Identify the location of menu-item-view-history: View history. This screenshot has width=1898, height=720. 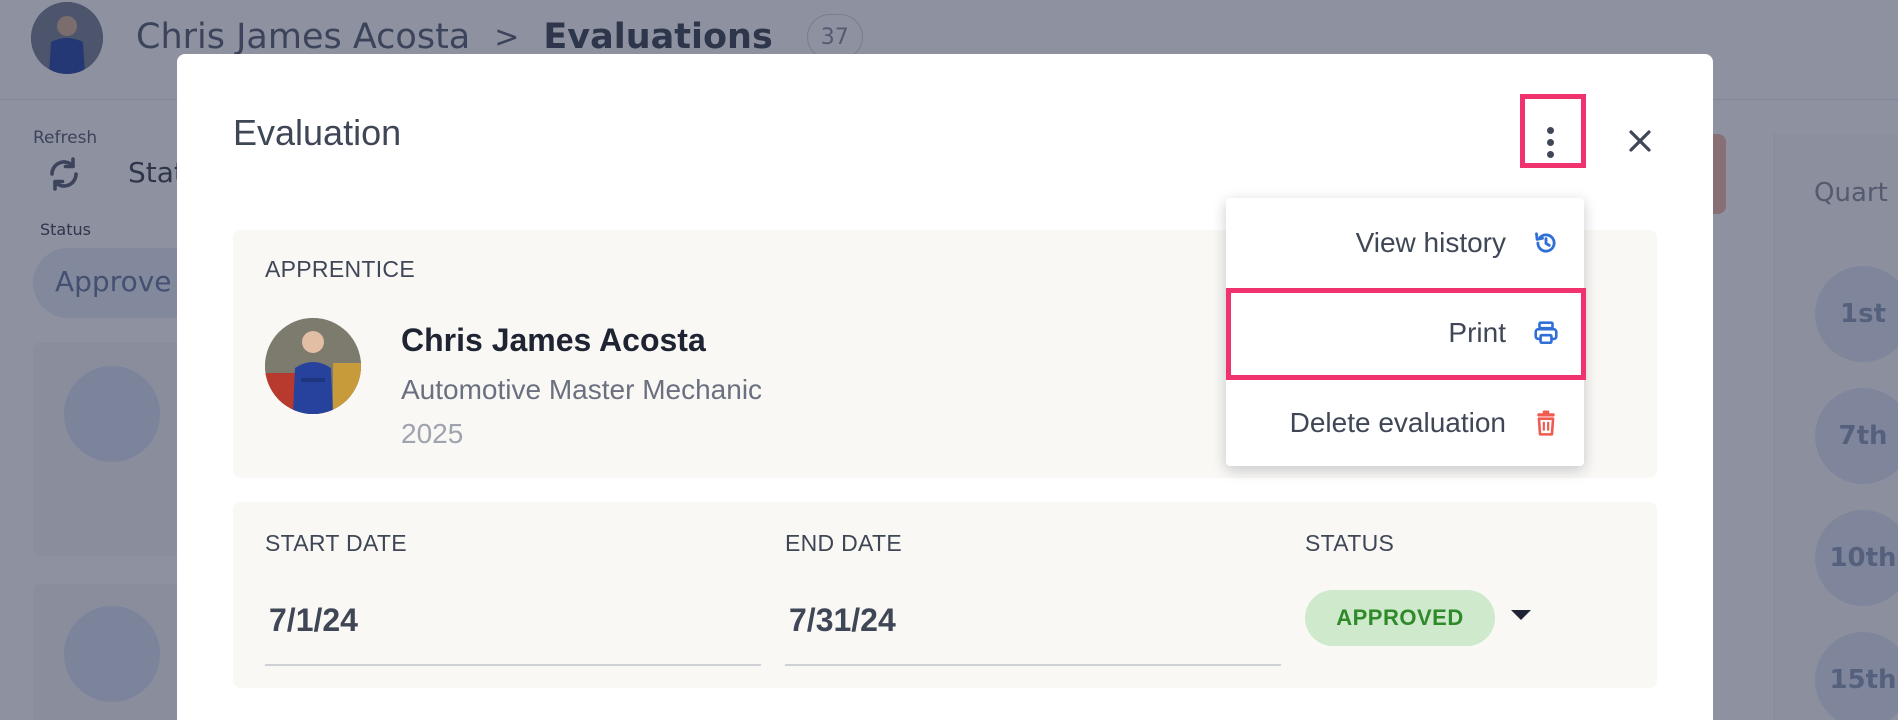
(1405, 243).